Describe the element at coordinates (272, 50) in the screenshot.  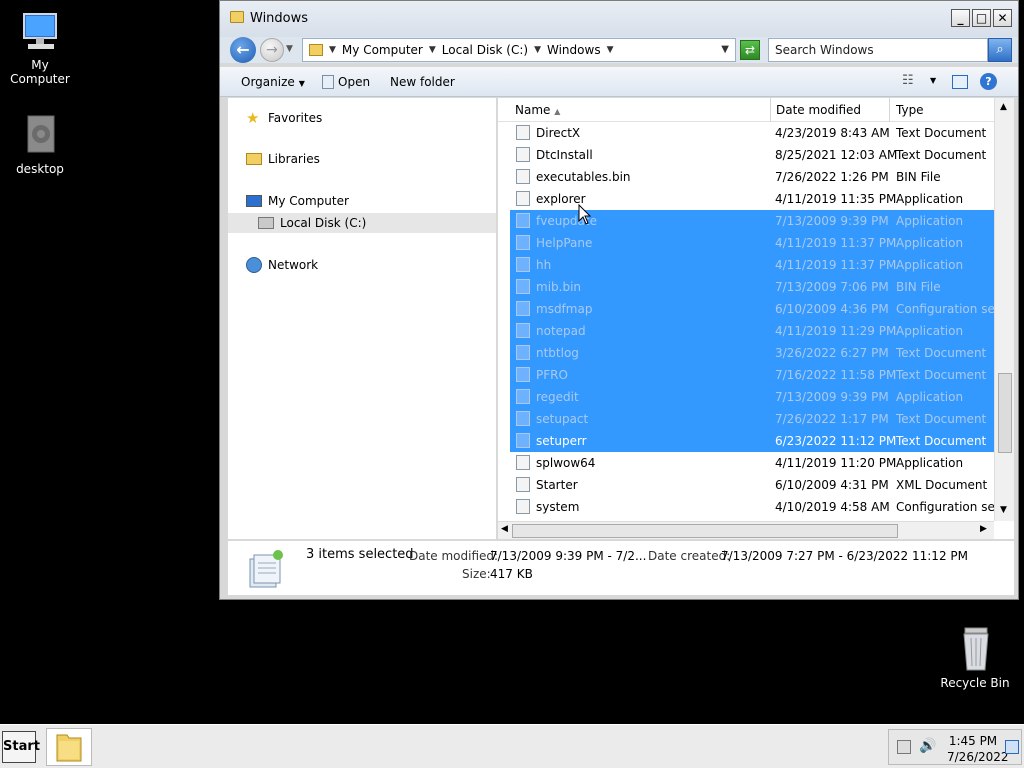
I see `forward-button: →` at that location.